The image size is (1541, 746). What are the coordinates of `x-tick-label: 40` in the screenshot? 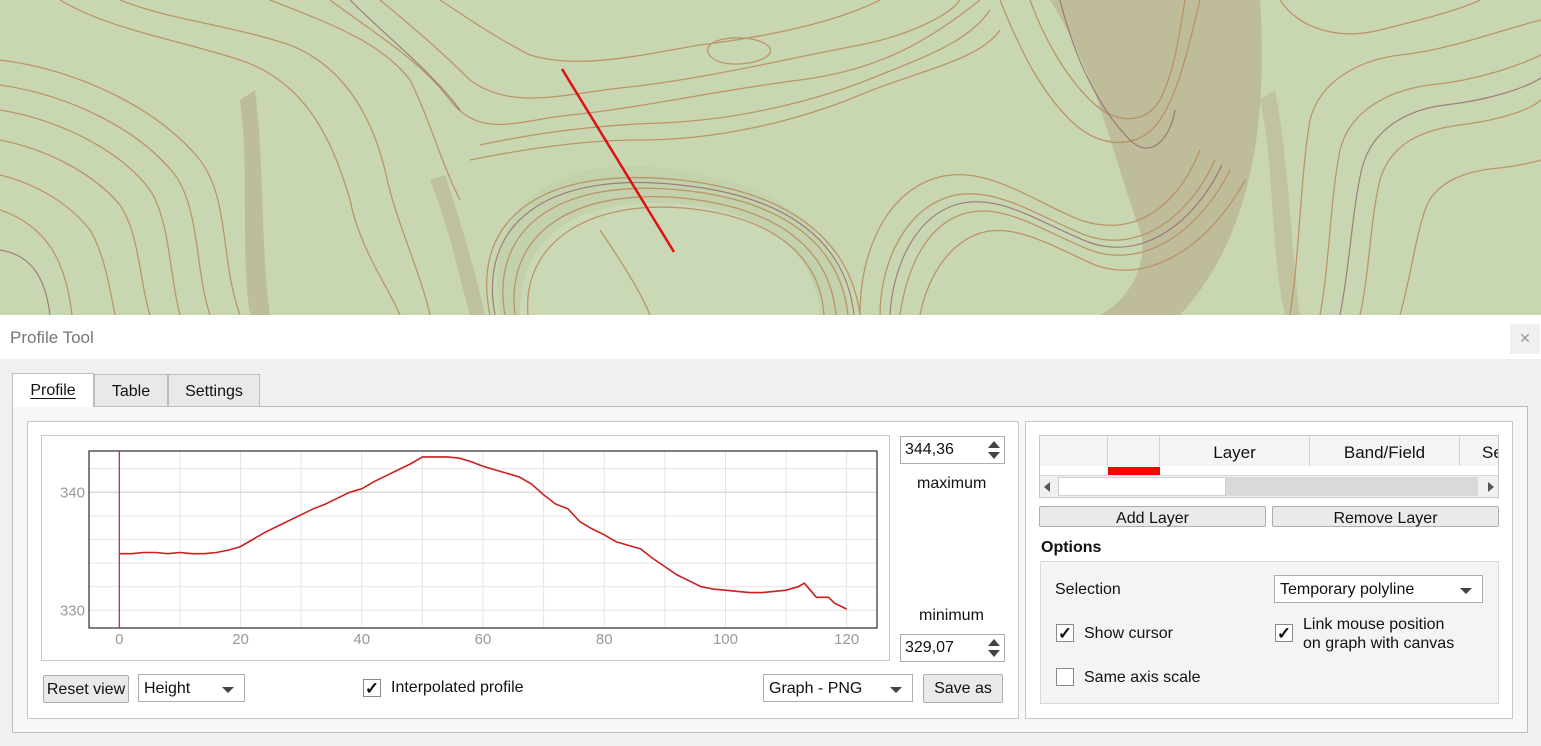 It's located at (361, 639).